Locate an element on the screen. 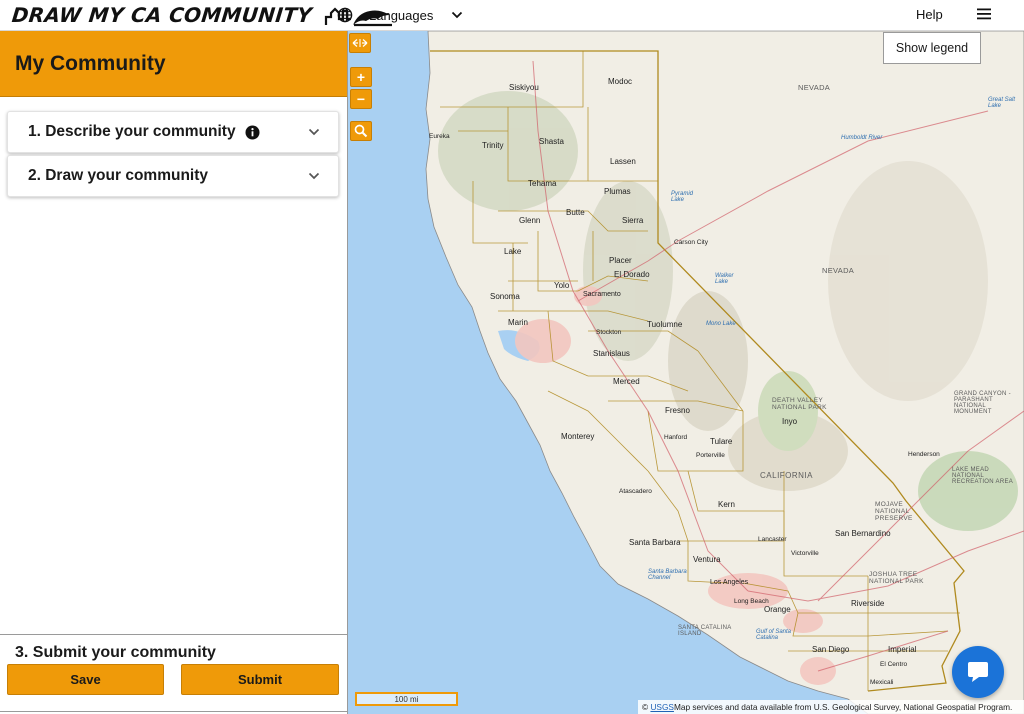  expand-arrows-icon is located at coordinates (360, 43).